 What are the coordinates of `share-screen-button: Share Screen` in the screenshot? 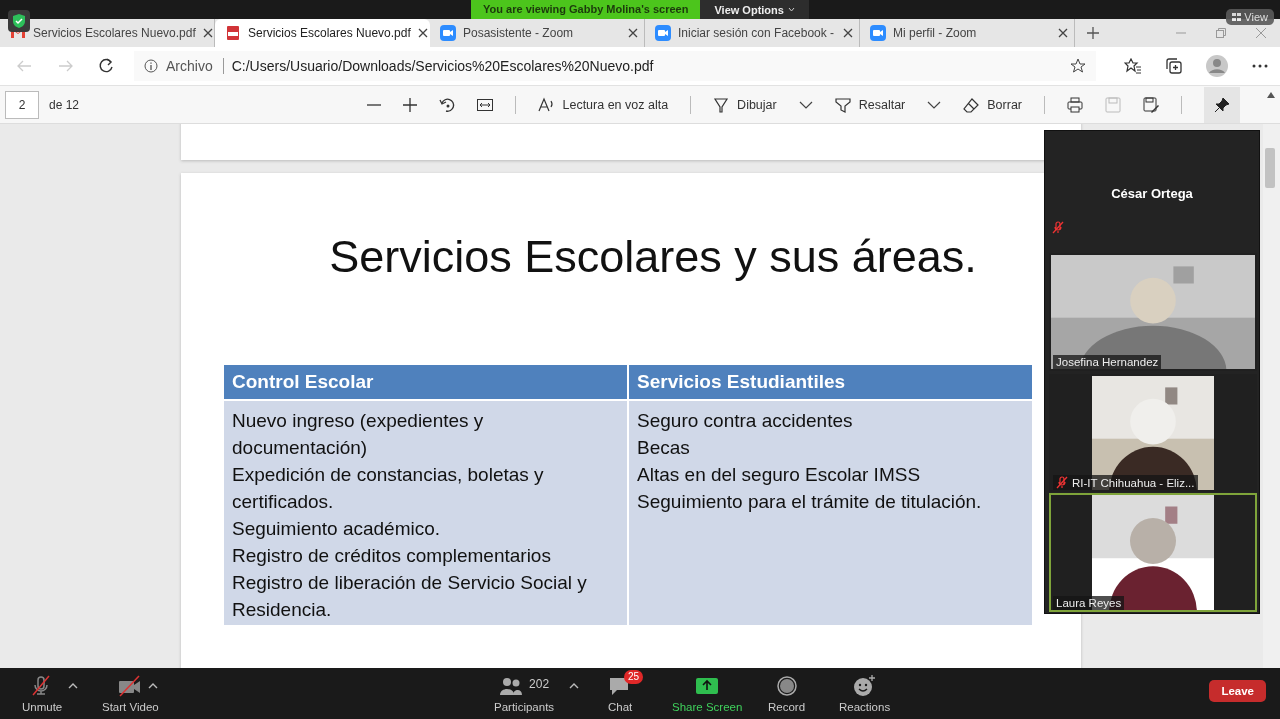 It's located at (707, 692).